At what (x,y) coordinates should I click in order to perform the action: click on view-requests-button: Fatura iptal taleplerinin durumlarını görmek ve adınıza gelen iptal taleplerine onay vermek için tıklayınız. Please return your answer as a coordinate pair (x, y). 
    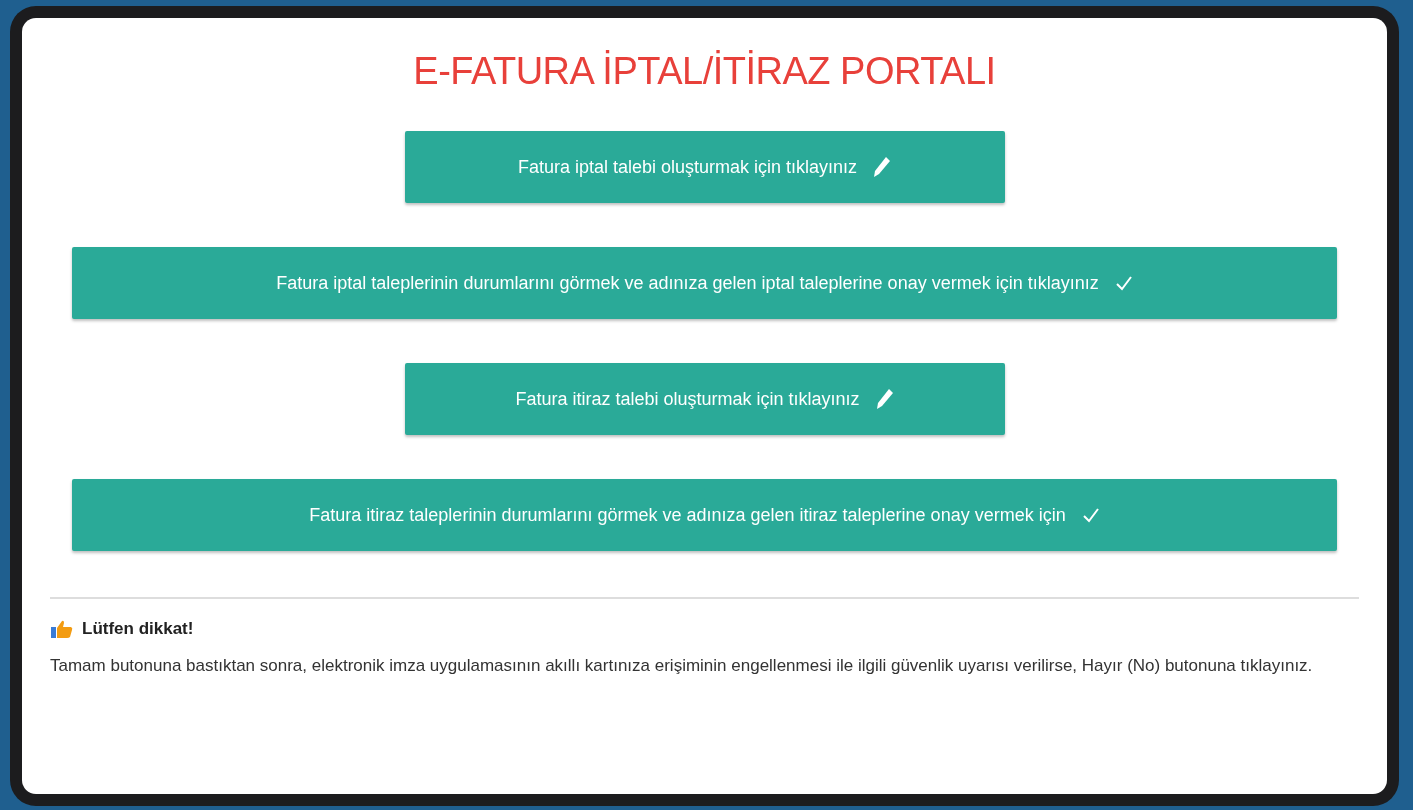
    Looking at the image, I should click on (704, 283).